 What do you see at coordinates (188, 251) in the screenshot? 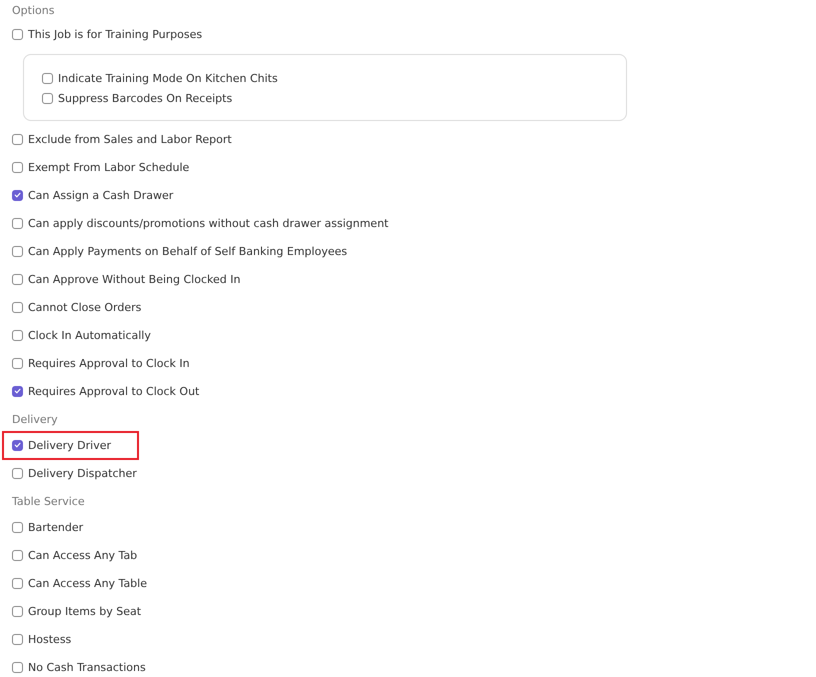
I see `checkbox-label: Can Apply Payments on Behalf of Self Banking Employees` at bounding box center [188, 251].